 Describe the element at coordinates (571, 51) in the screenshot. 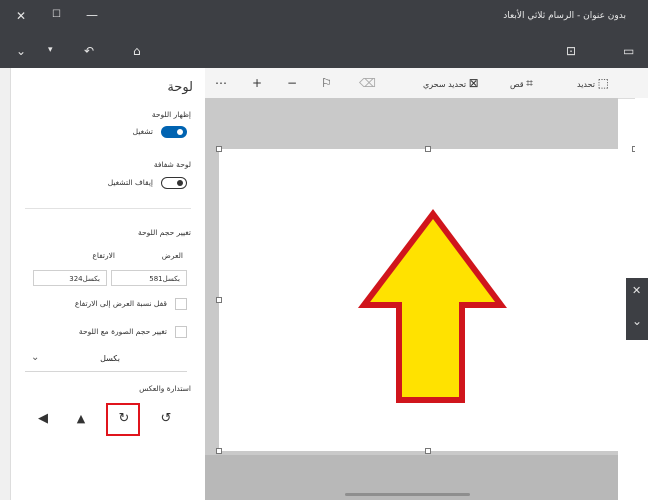

I see `paste-icon: ⊡` at that location.